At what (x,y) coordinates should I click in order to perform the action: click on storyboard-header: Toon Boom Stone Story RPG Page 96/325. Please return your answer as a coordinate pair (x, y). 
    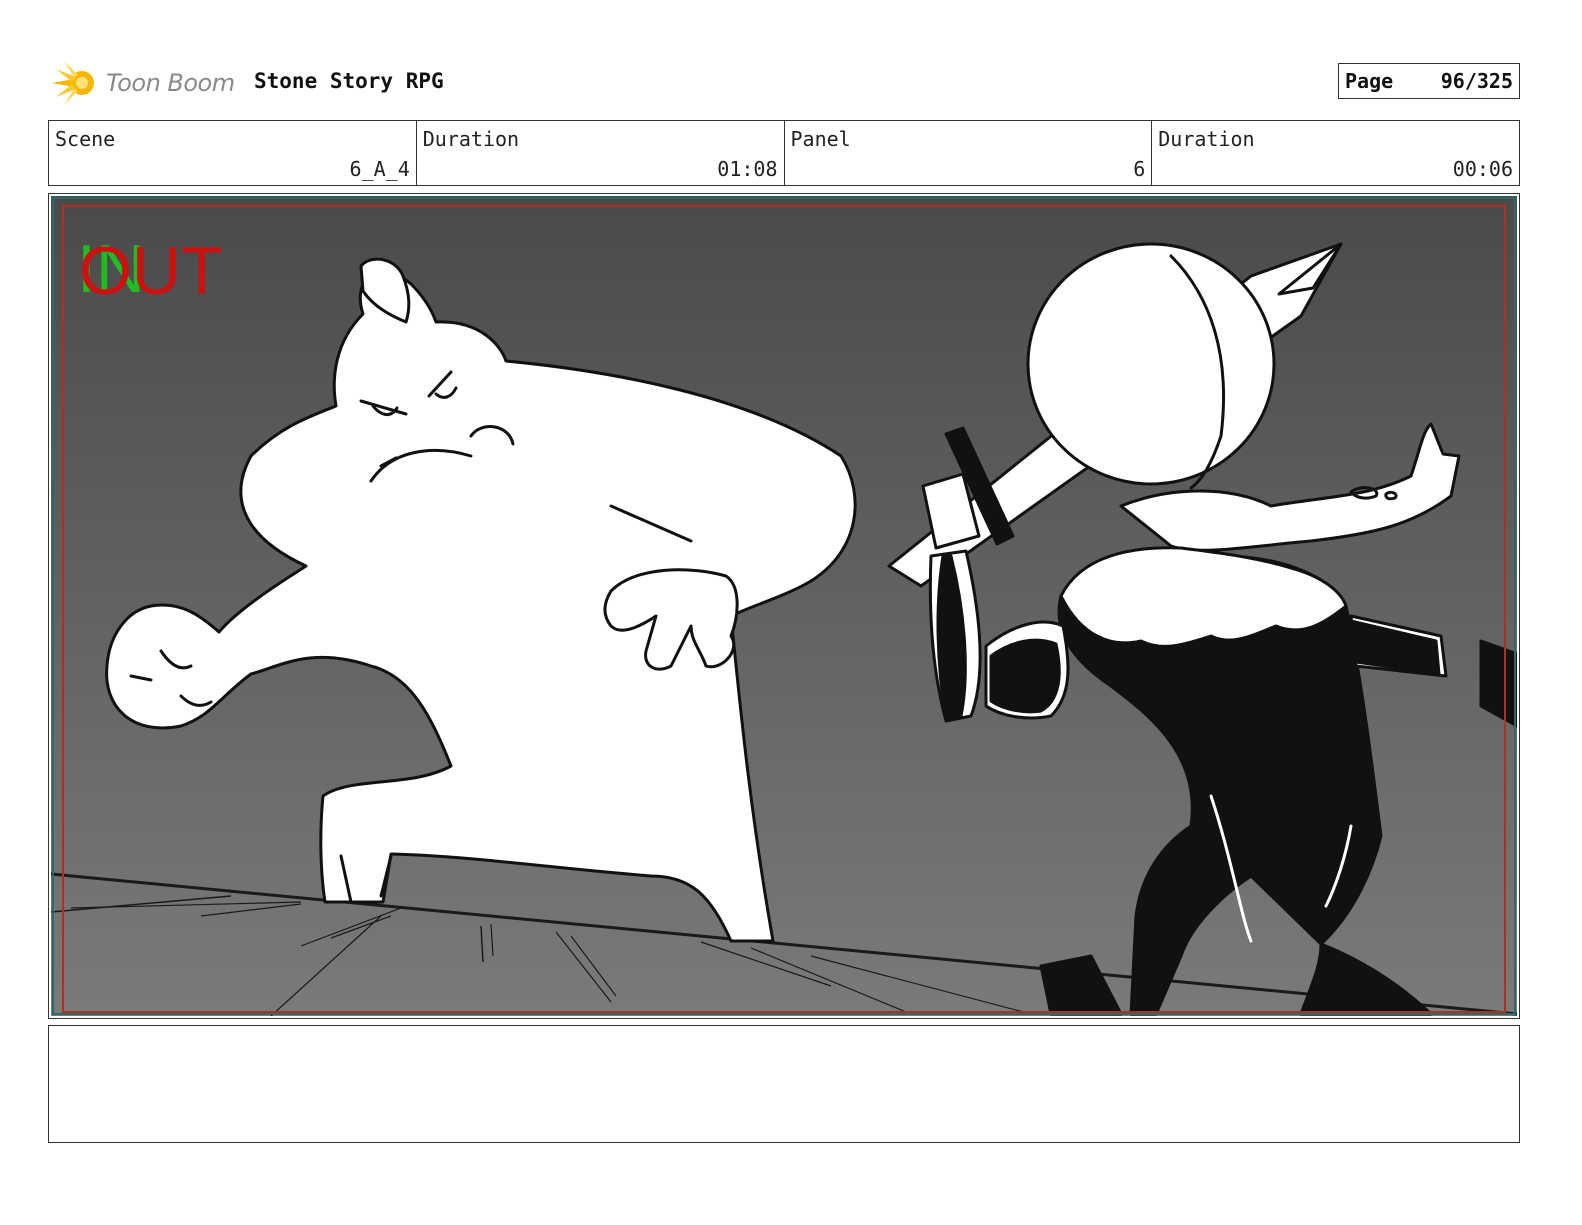
    Looking at the image, I should click on (790, 85).